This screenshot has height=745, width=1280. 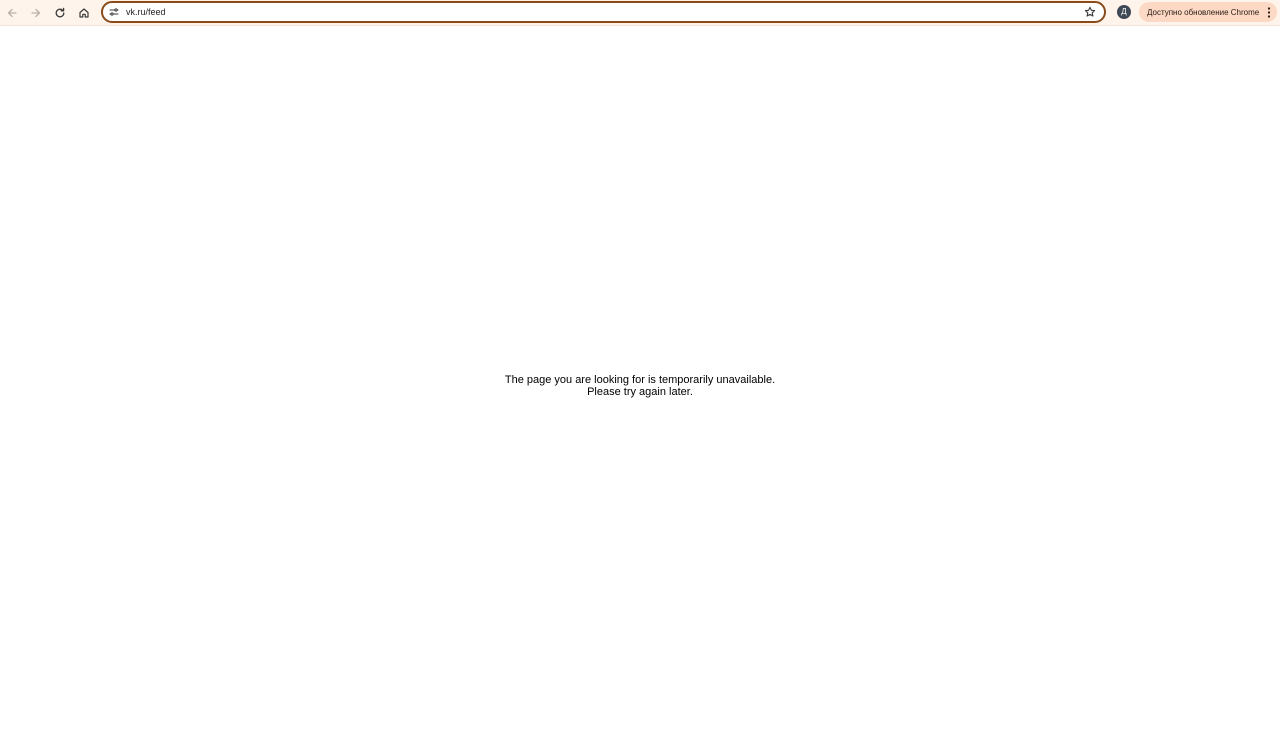 I want to click on home-icon, so click(x=84, y=13).